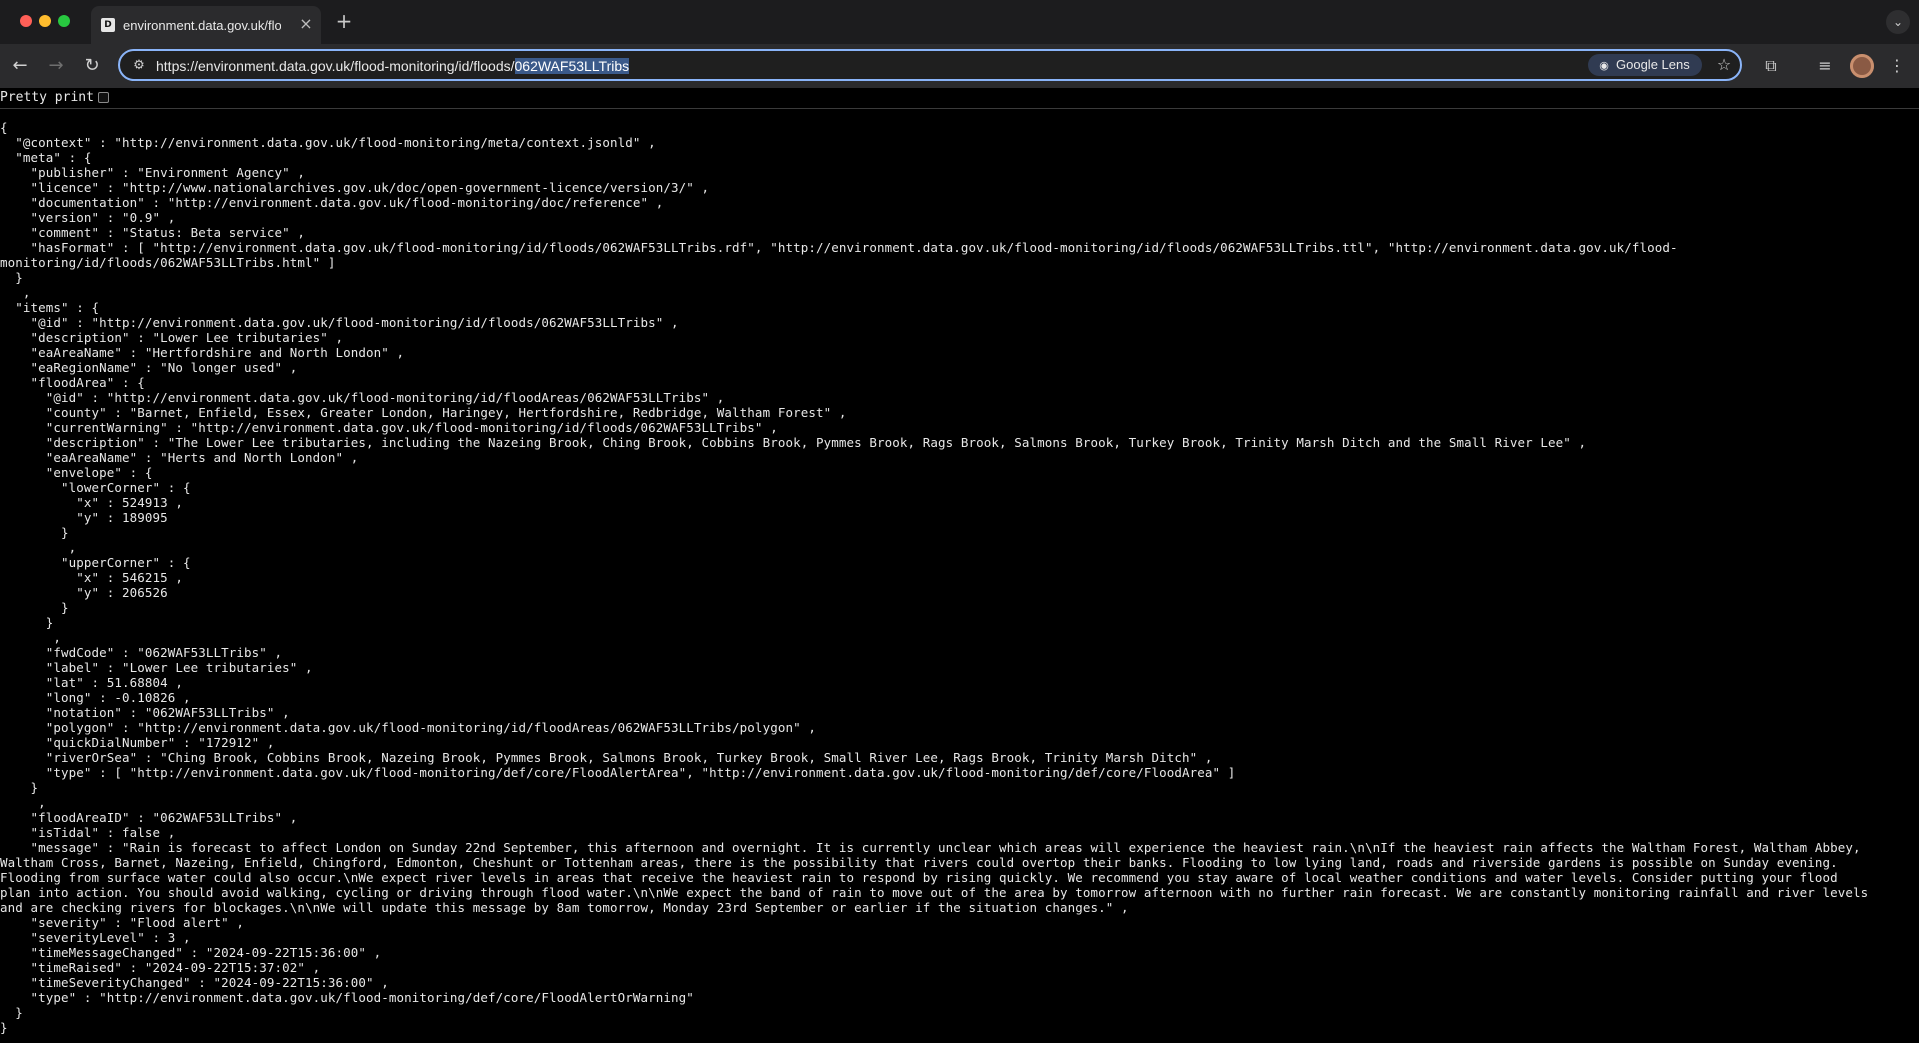  What do you see at coordinates (1862, 66) in the screenshot?
I see `profile-avatar` at bounding box center [1862, 66].